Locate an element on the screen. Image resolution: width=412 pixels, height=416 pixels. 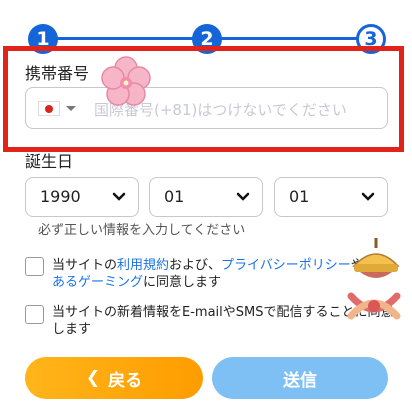
knot-sticker-icon is located at coordinates (374, 306).